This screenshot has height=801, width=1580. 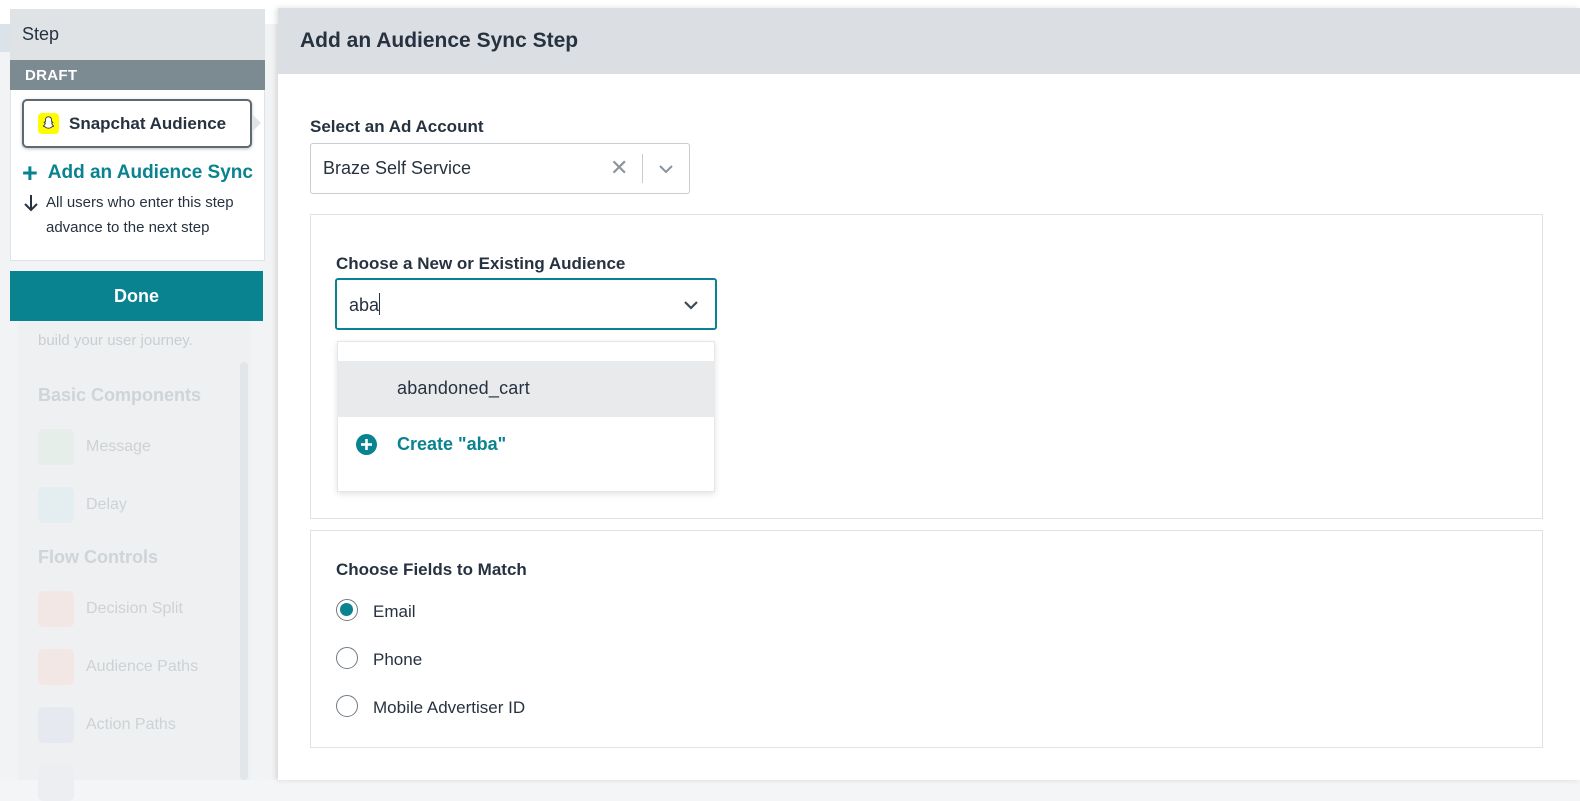 What do you see at coordinates (56, 447) in the screenshot?
I see `message-icon` at bounding box center [56, 447].